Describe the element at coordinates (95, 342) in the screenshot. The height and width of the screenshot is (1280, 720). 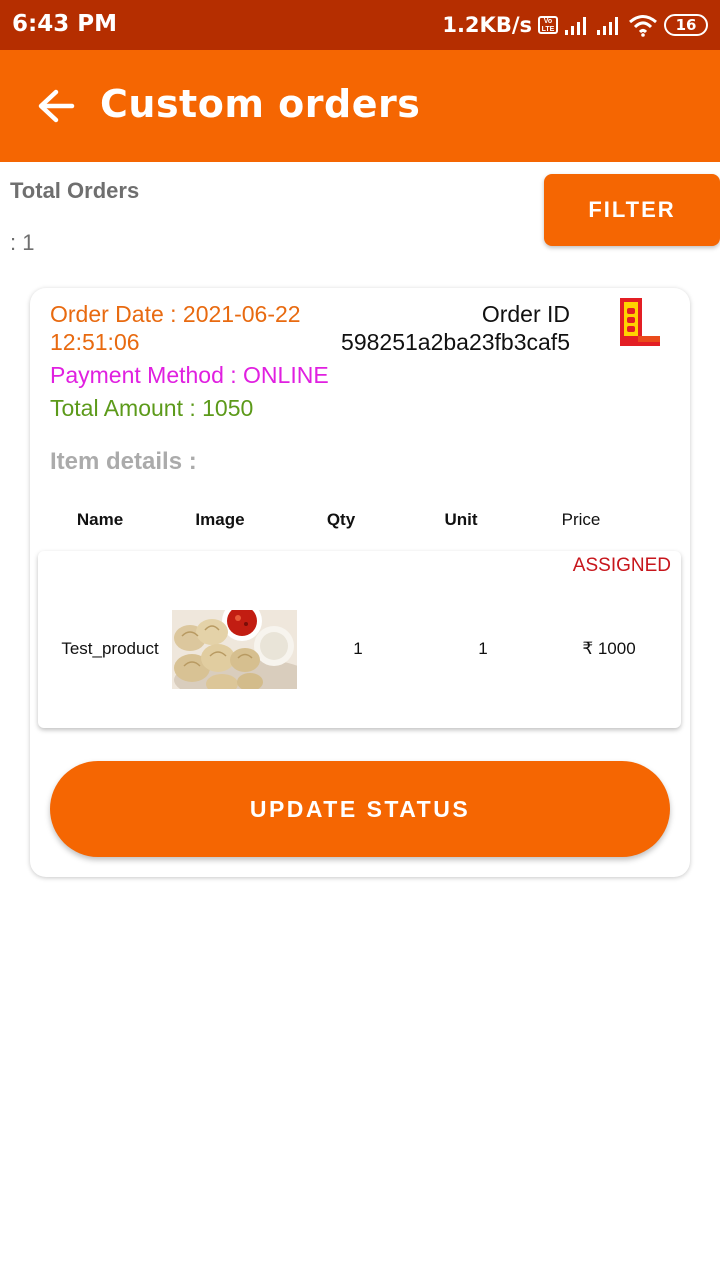
I see `order-date-line2: 12:51:06` at that location.